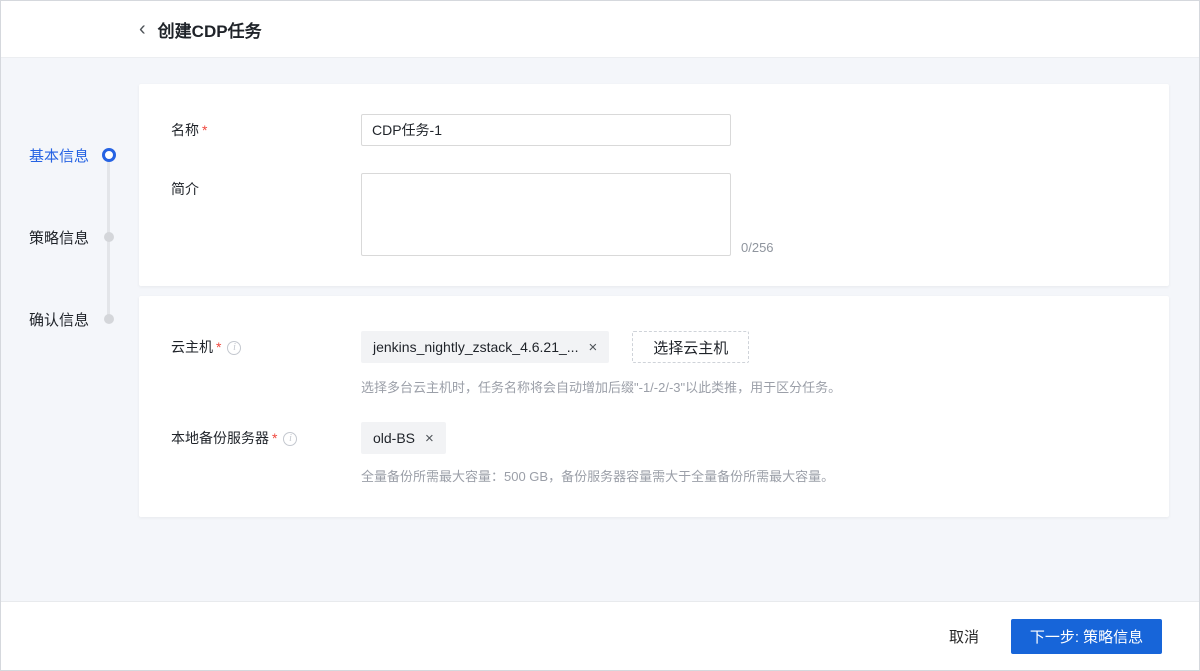 The image size is (1200, 671). Describe the element at coordinates (185, 130) in the screenshot. I see `name-label-text: 名称` at that location.